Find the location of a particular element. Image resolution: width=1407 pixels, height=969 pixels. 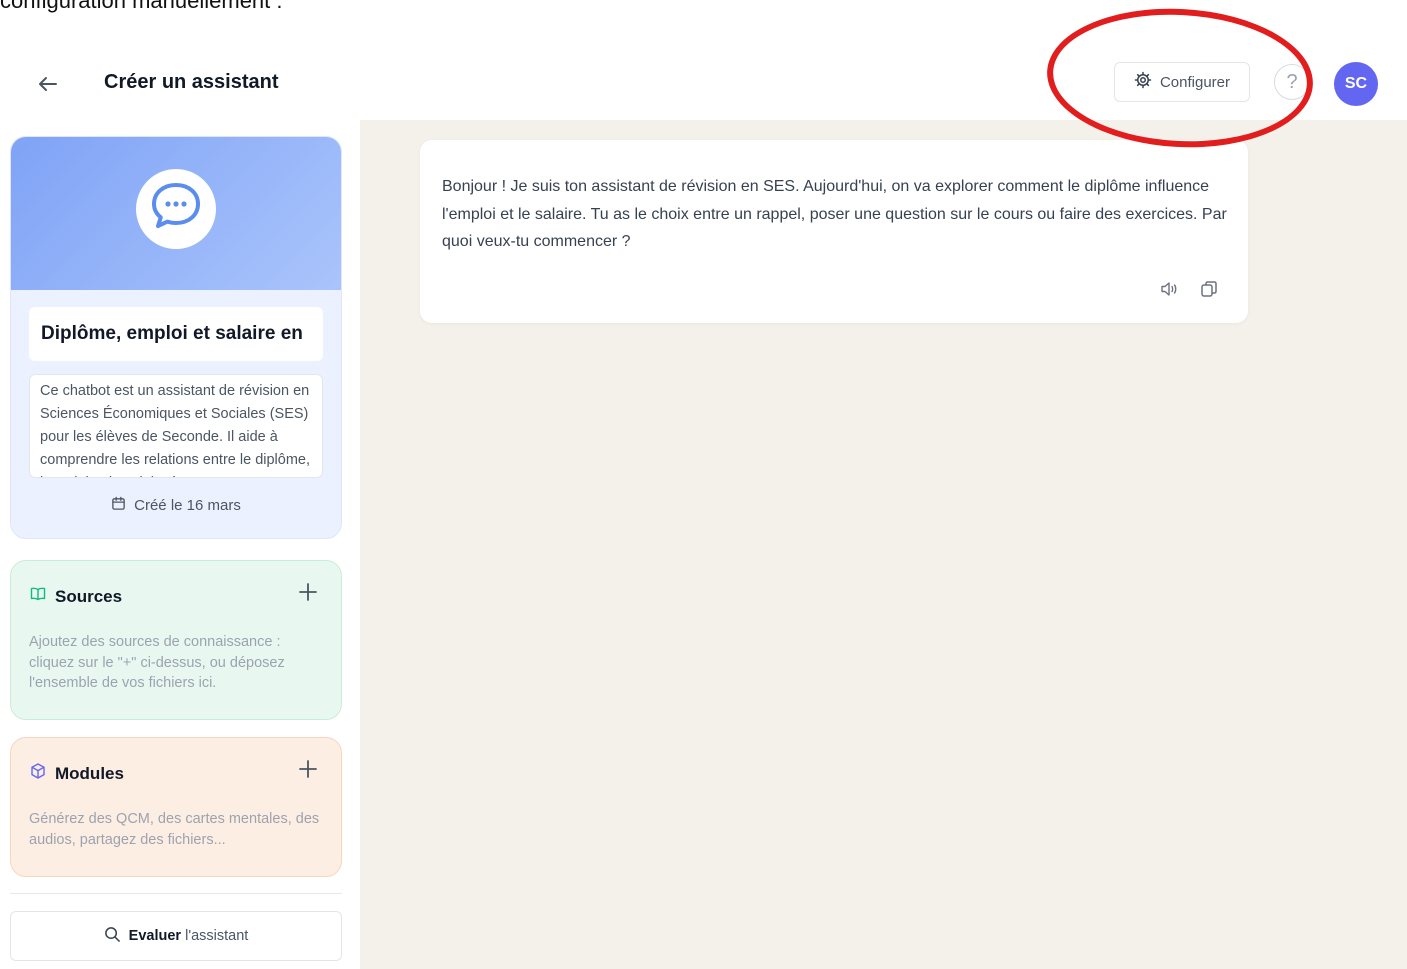

add-source-plus-icon is located at coordinates (308, 592).